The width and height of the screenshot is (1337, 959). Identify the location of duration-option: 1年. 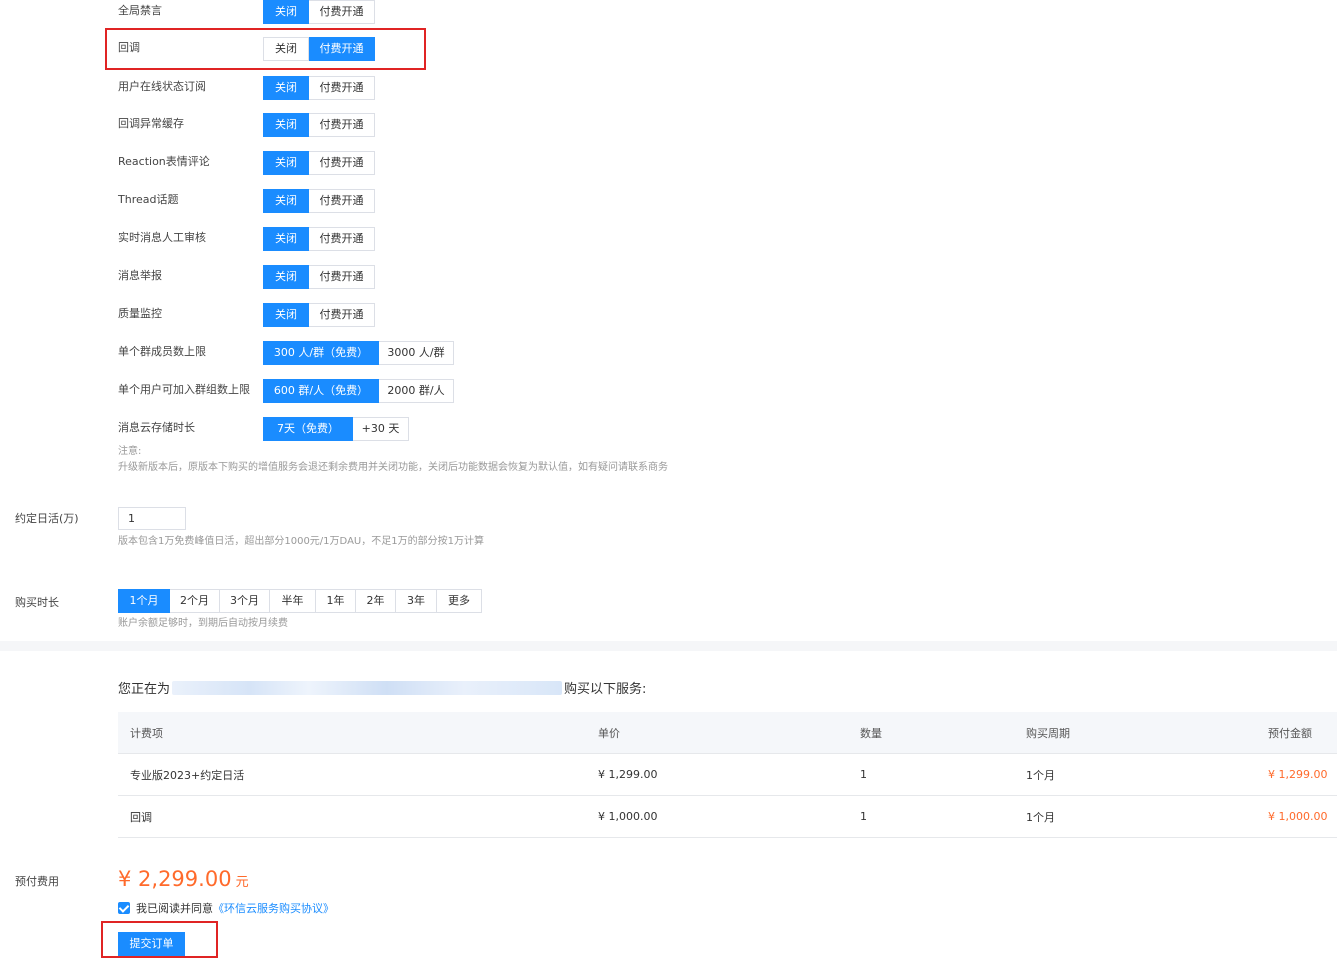
(336, 601).